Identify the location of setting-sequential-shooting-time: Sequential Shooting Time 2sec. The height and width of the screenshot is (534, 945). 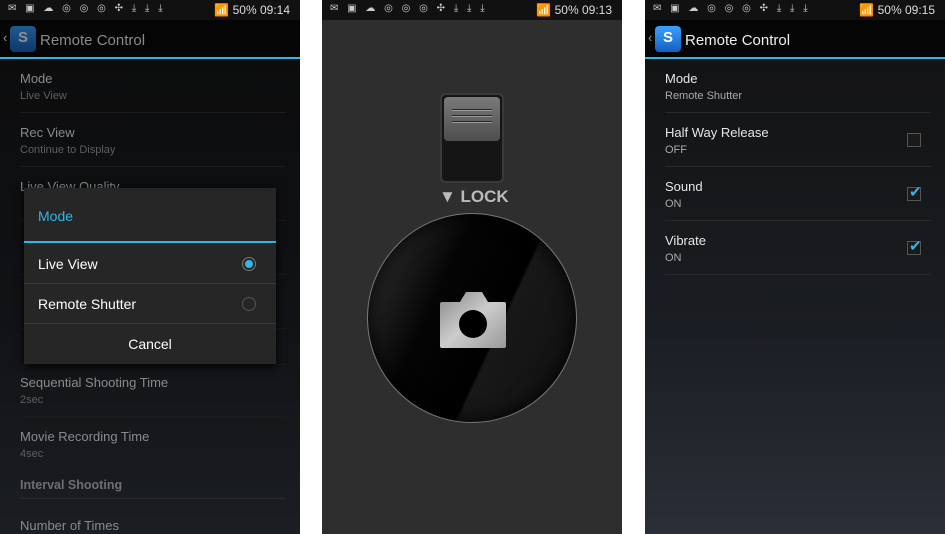
(153, 390).